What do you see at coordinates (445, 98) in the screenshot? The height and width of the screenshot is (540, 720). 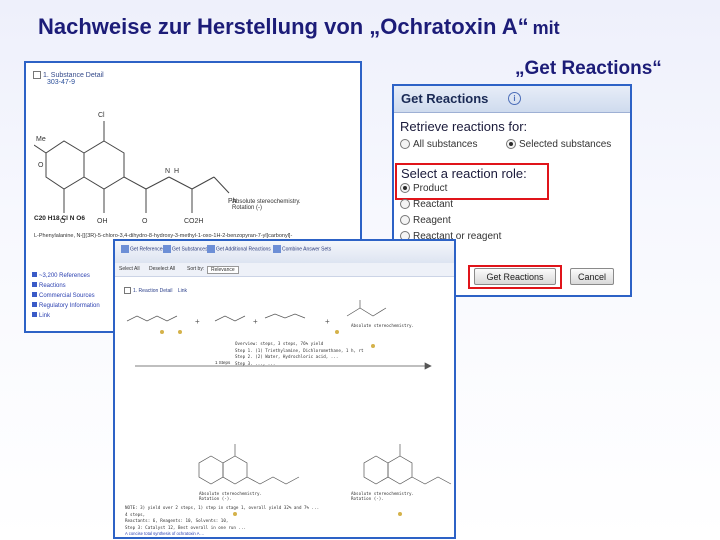 I see `dialog-title: Get Reactions` at bounding box center [445, 98].